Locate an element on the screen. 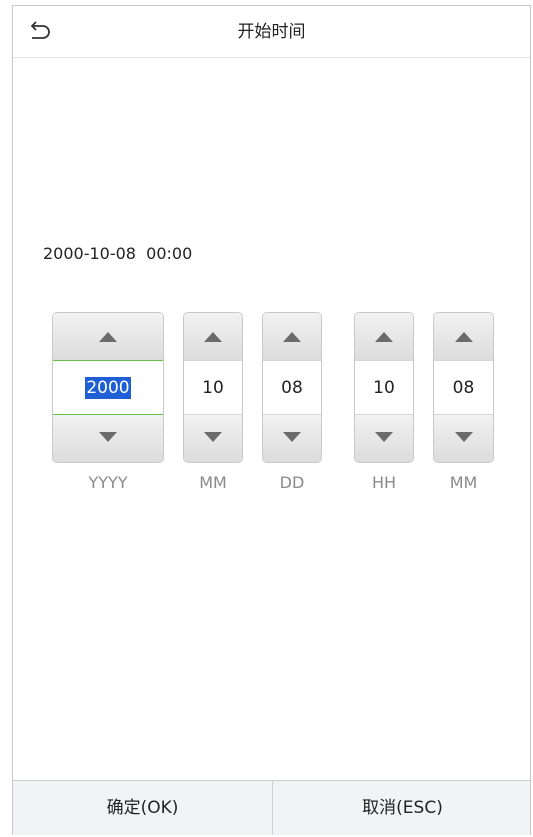 The image size is (533, 837). page-title: 开始时间 is located at coordinates (271, 32).